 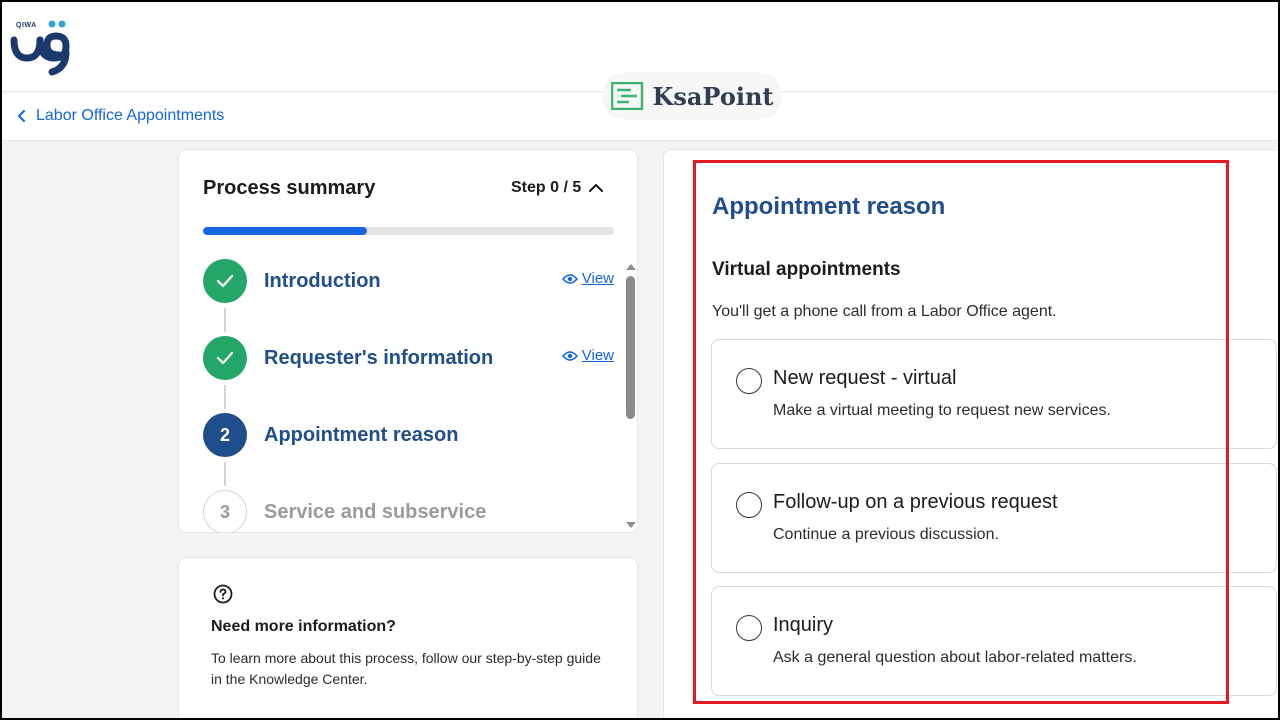 I want to click on scroll-thumb, so click(x=630, y=347).